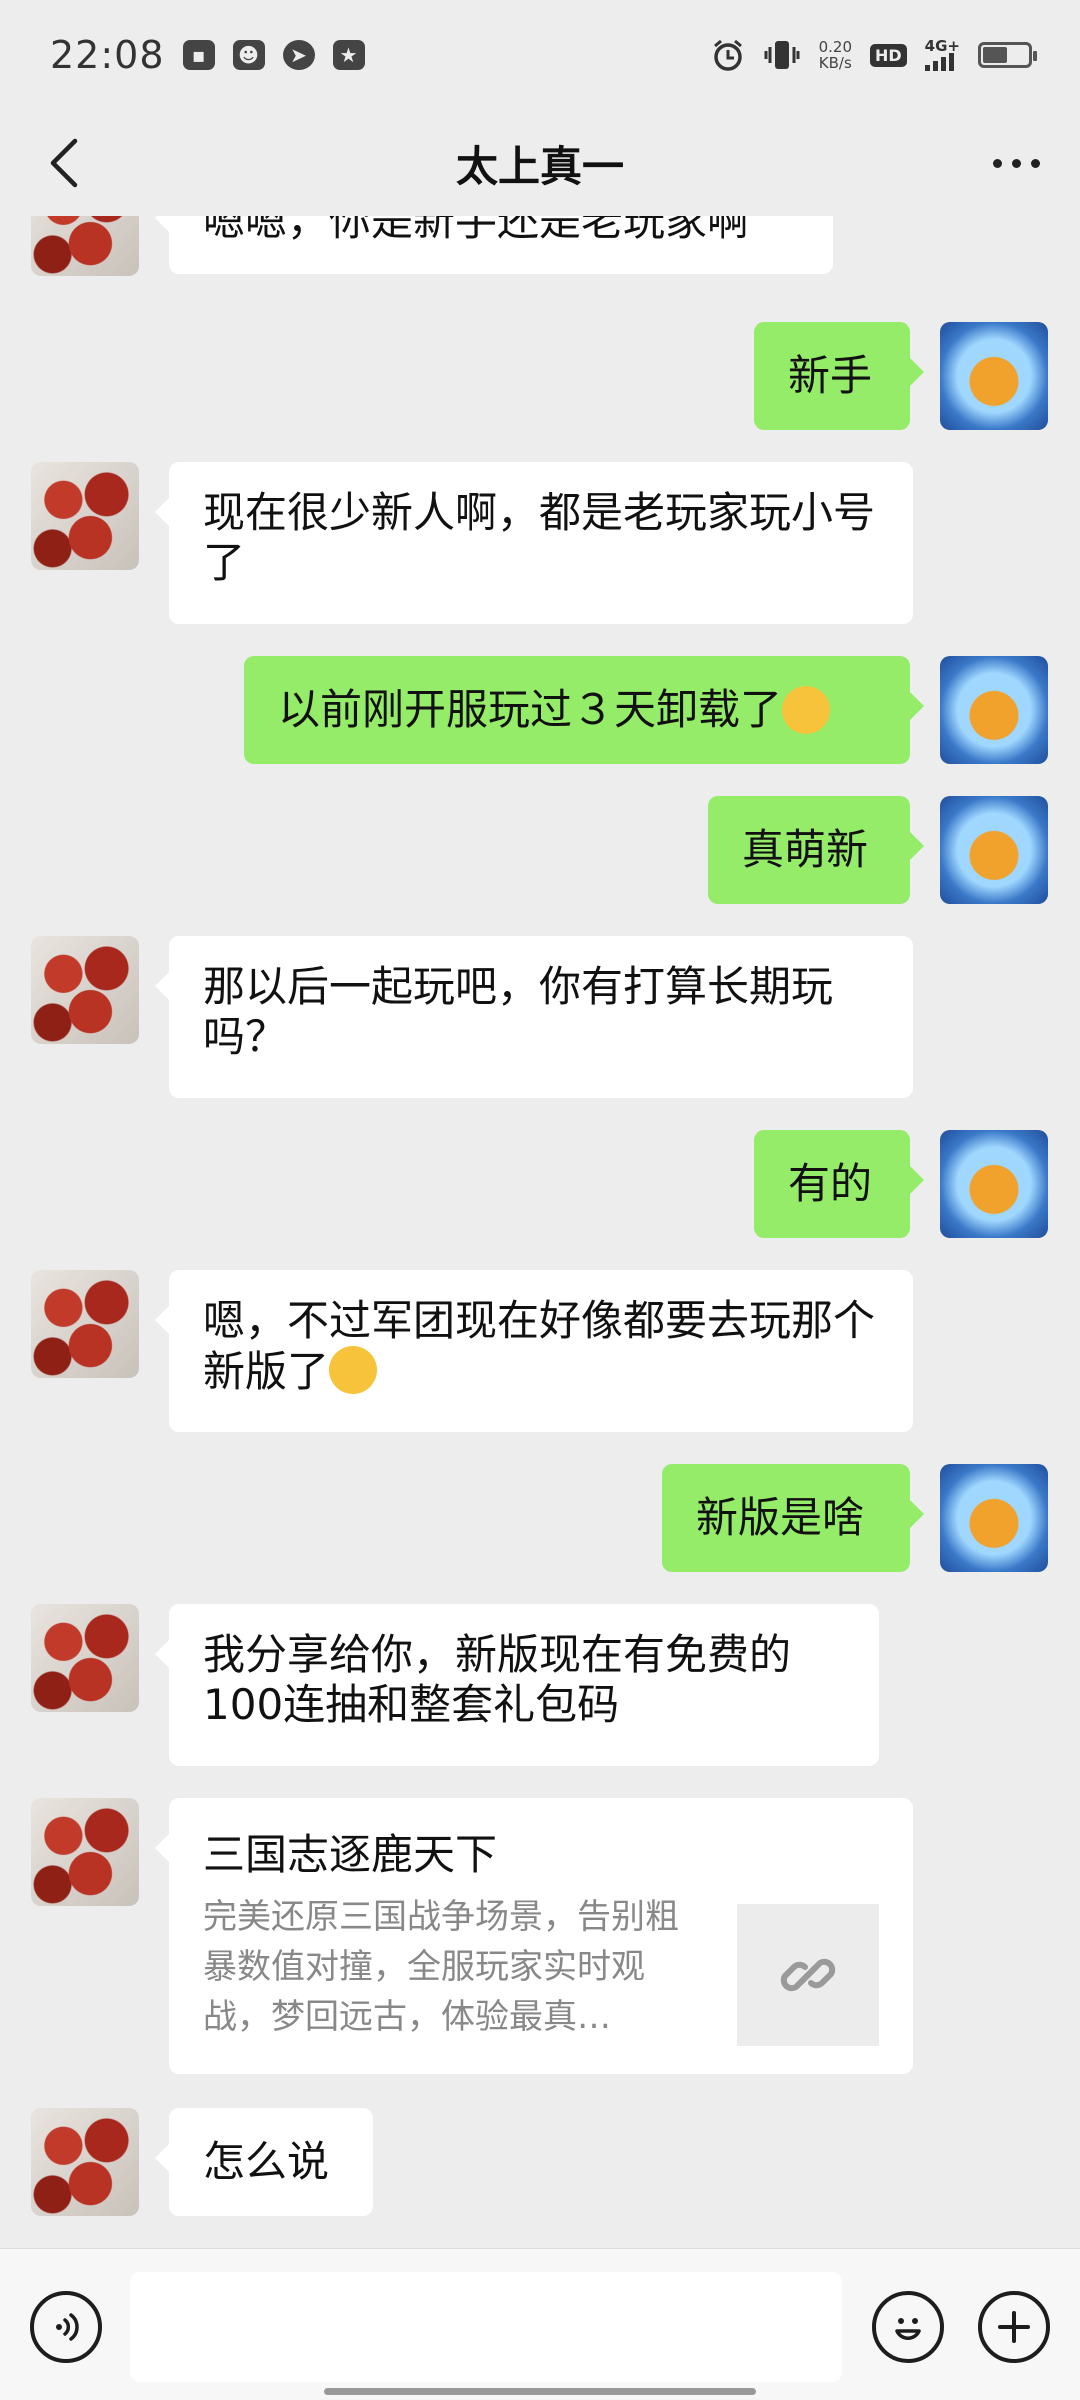 The height and width of the screenshot is (2400, 1080). I want to click on status-left: 22:08 ▪ ☻ ➤ ★, so click(207, 55).